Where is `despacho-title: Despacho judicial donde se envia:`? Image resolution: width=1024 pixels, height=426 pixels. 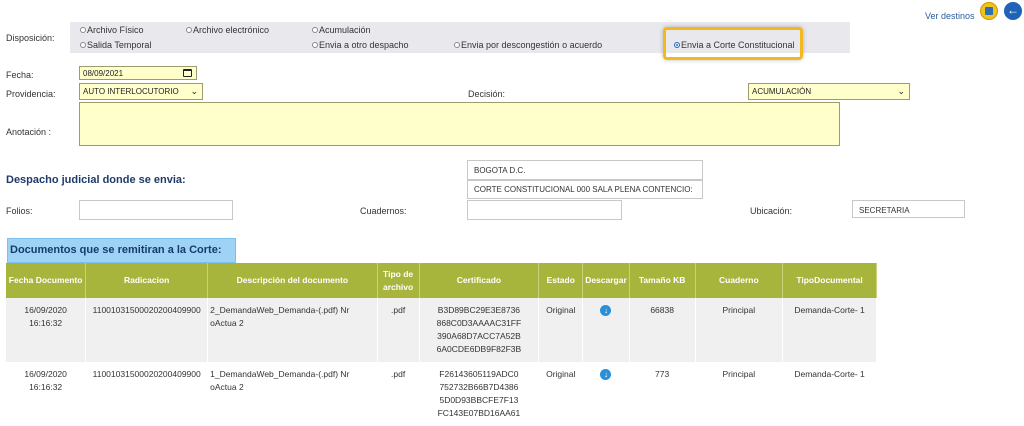 despacho-title: Despacho judicial donde se envia: is located at coordinates (96, 180).